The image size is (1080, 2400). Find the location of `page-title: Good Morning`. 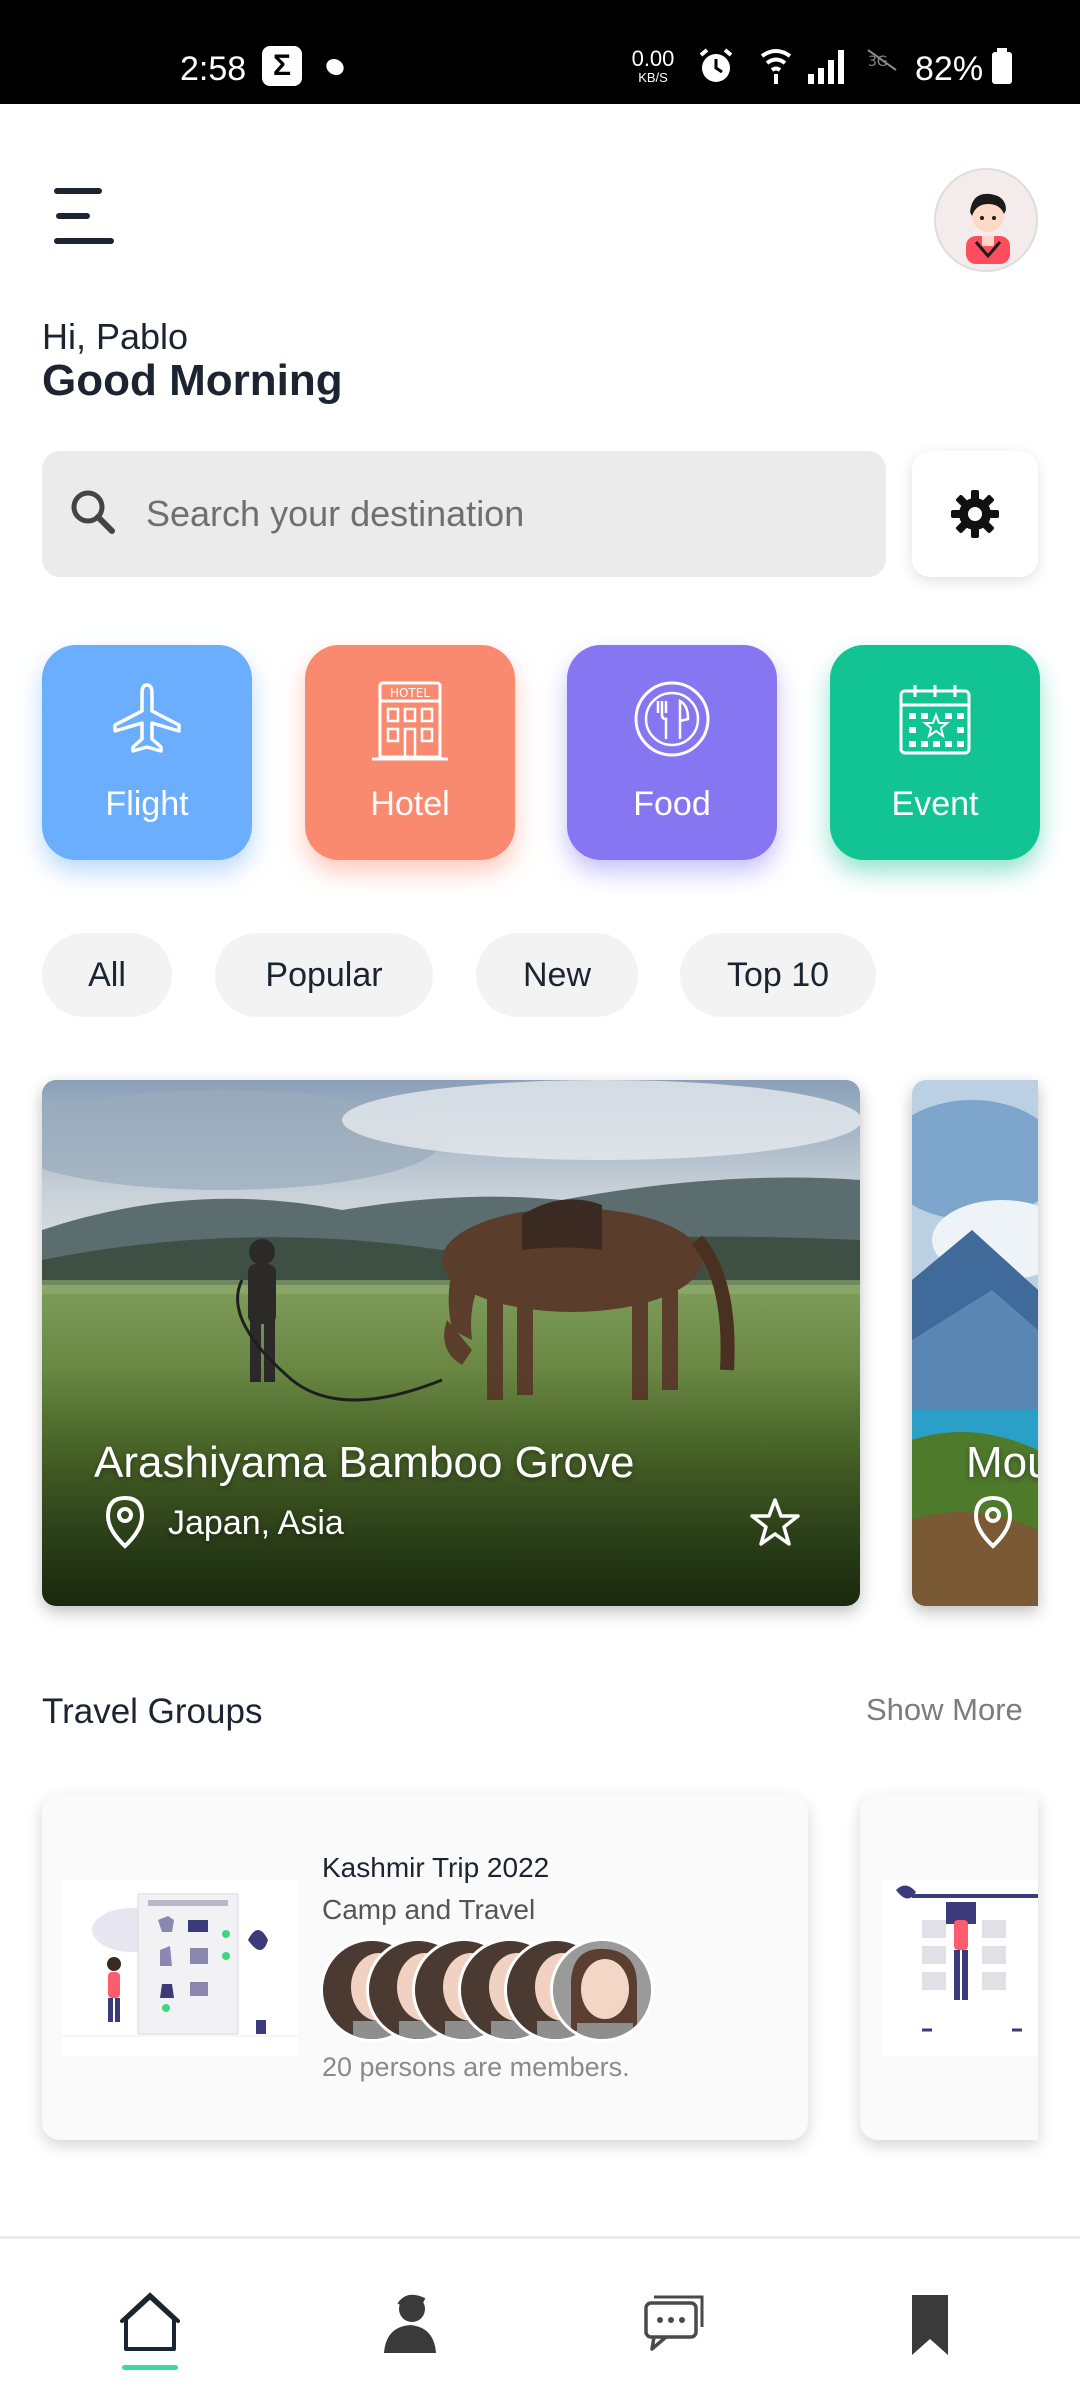

page-title: Good Morning is located at coordinates (192, 380).